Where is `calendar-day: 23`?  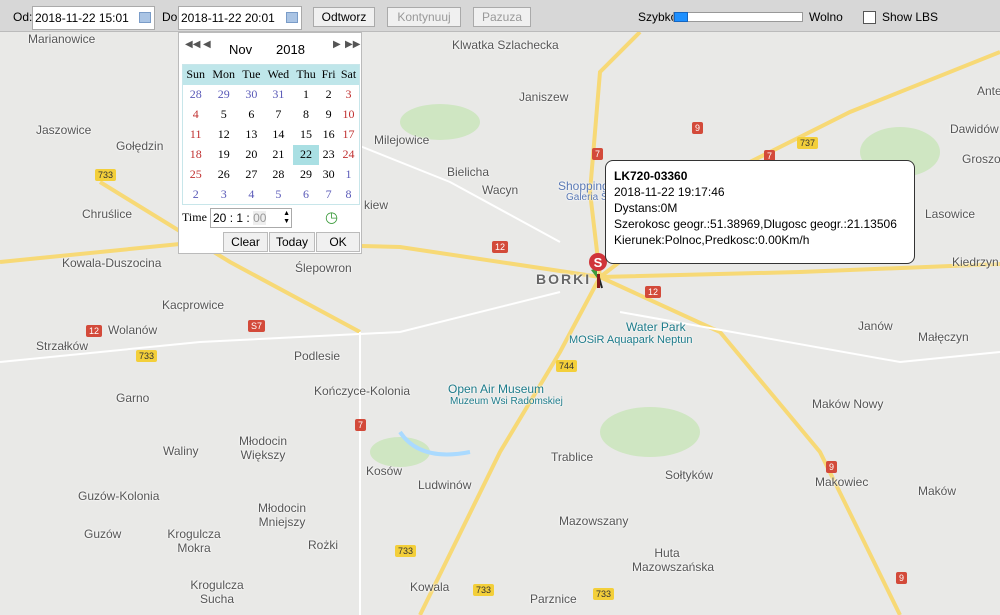 calendar-day: 23 is located at coordinates (328, 155).